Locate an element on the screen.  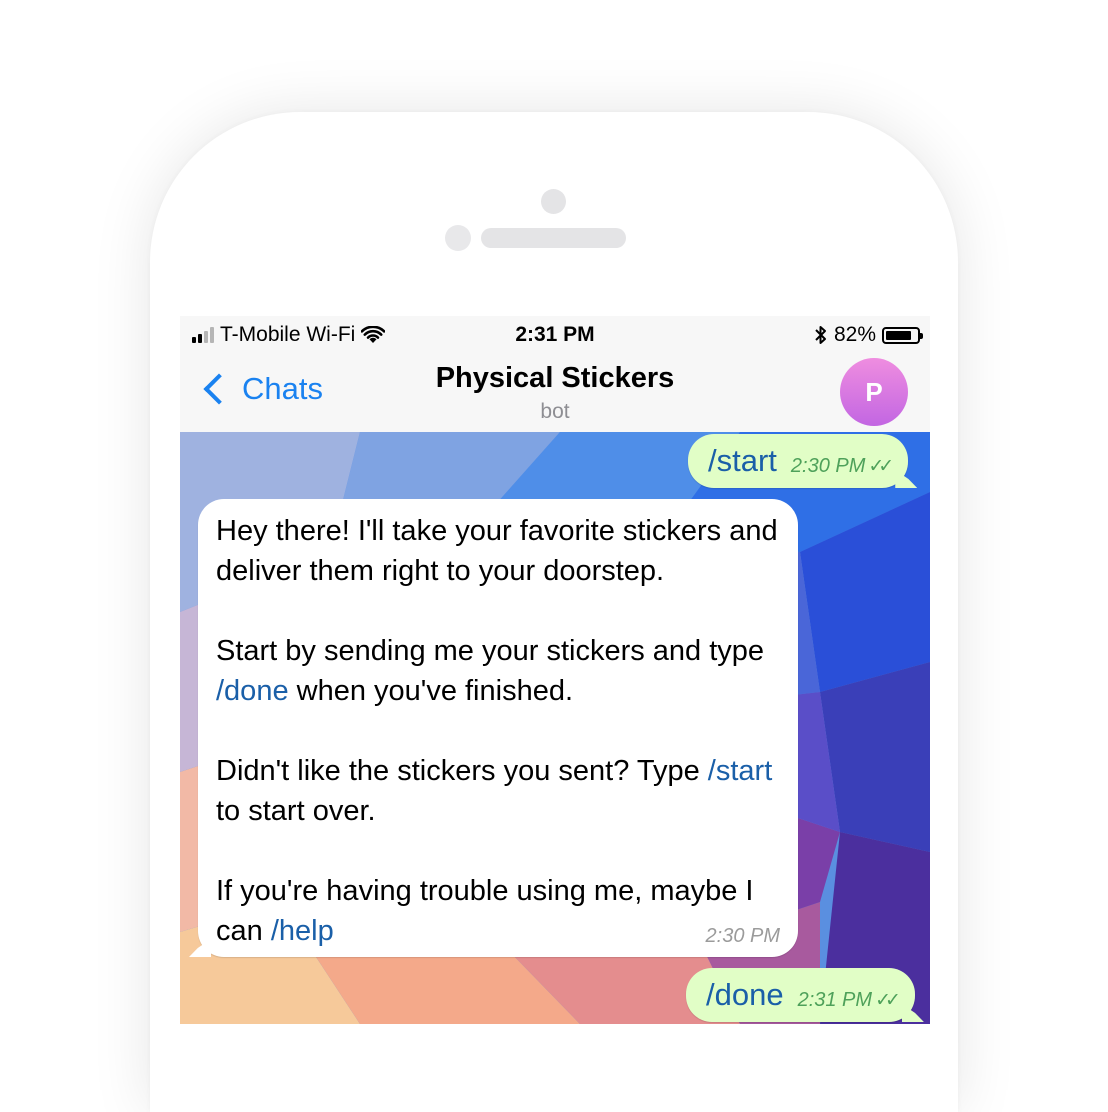
message-text: when you've finished. is located at coordinates (431, 691).